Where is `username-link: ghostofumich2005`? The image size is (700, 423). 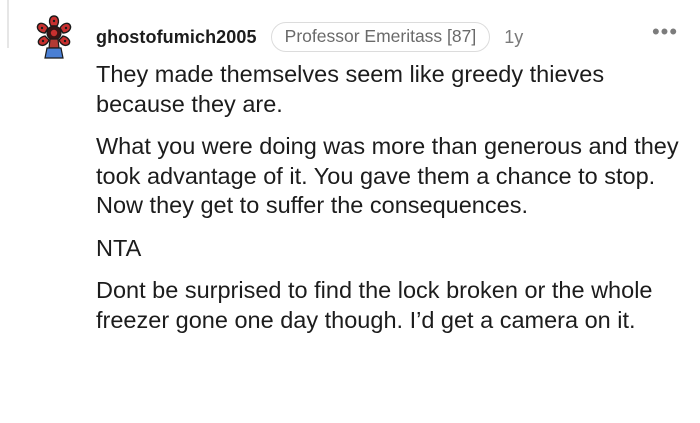
username-link: ghostofumich2005 is located at coordinates (176, 37).